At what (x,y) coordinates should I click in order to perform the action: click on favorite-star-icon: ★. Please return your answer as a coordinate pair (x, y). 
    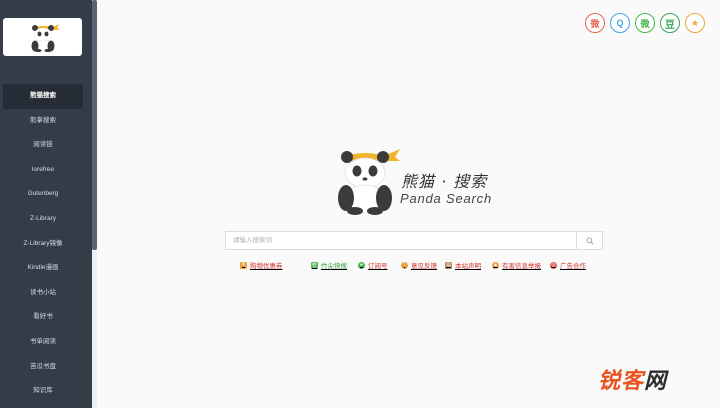
    Looking at the image, I should click on (695, 23).